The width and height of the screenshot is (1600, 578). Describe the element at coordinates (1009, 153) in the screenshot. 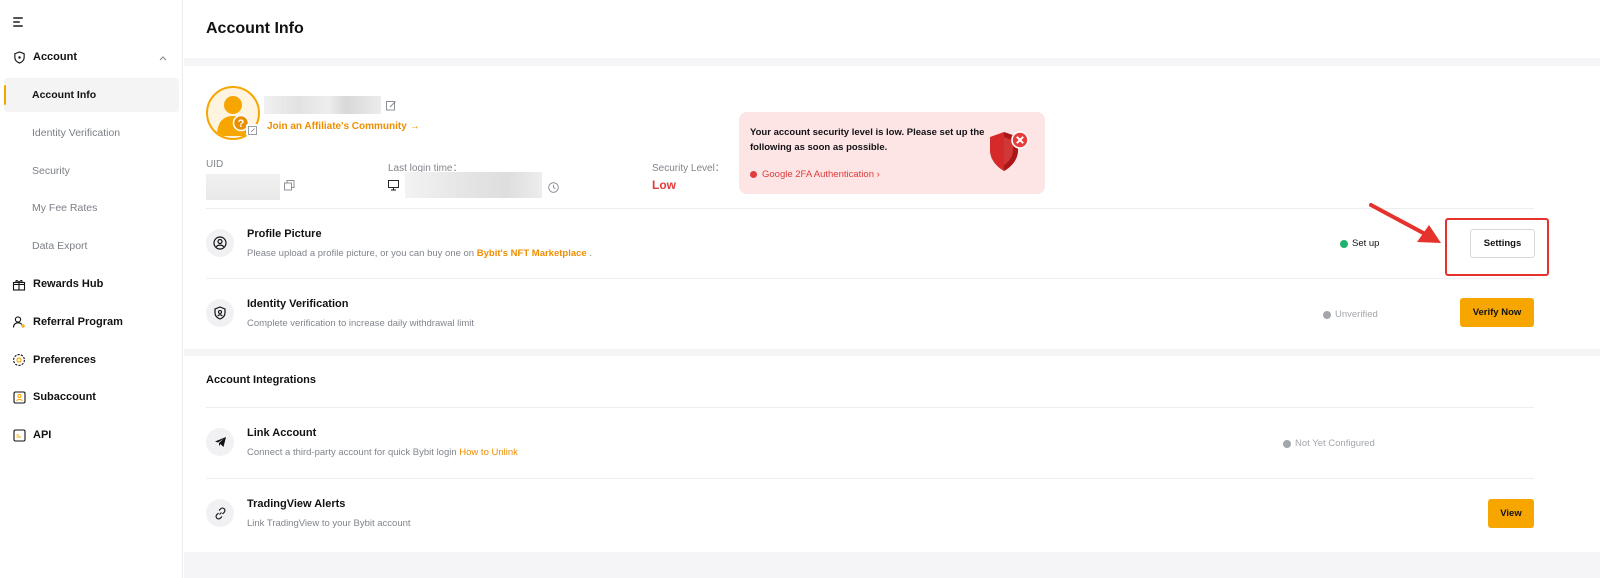

I see `shield-warning-icon` at that location.